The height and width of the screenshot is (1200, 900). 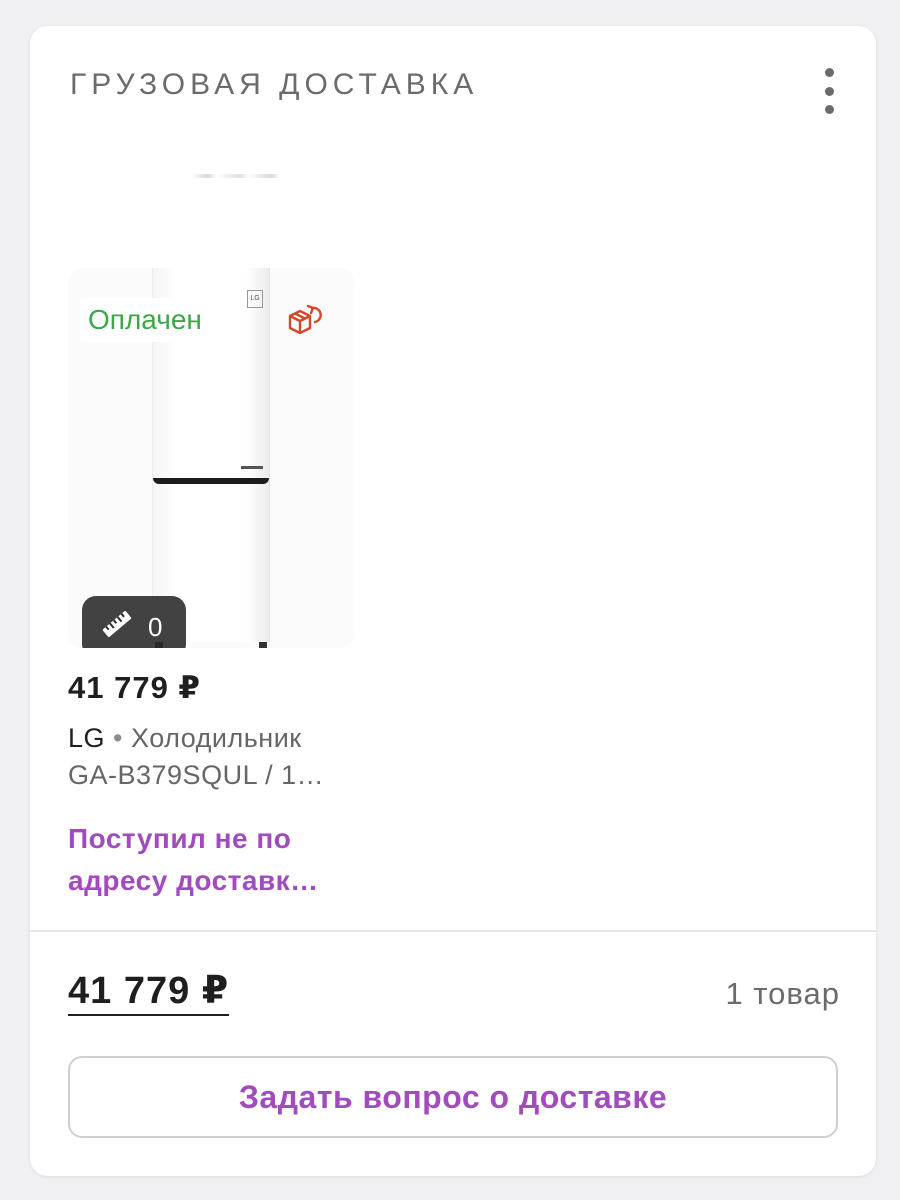 What do you see at coordinates (263, 645) in the screenshot?
I see `fridge-foot` at bounding box center [263, 645].